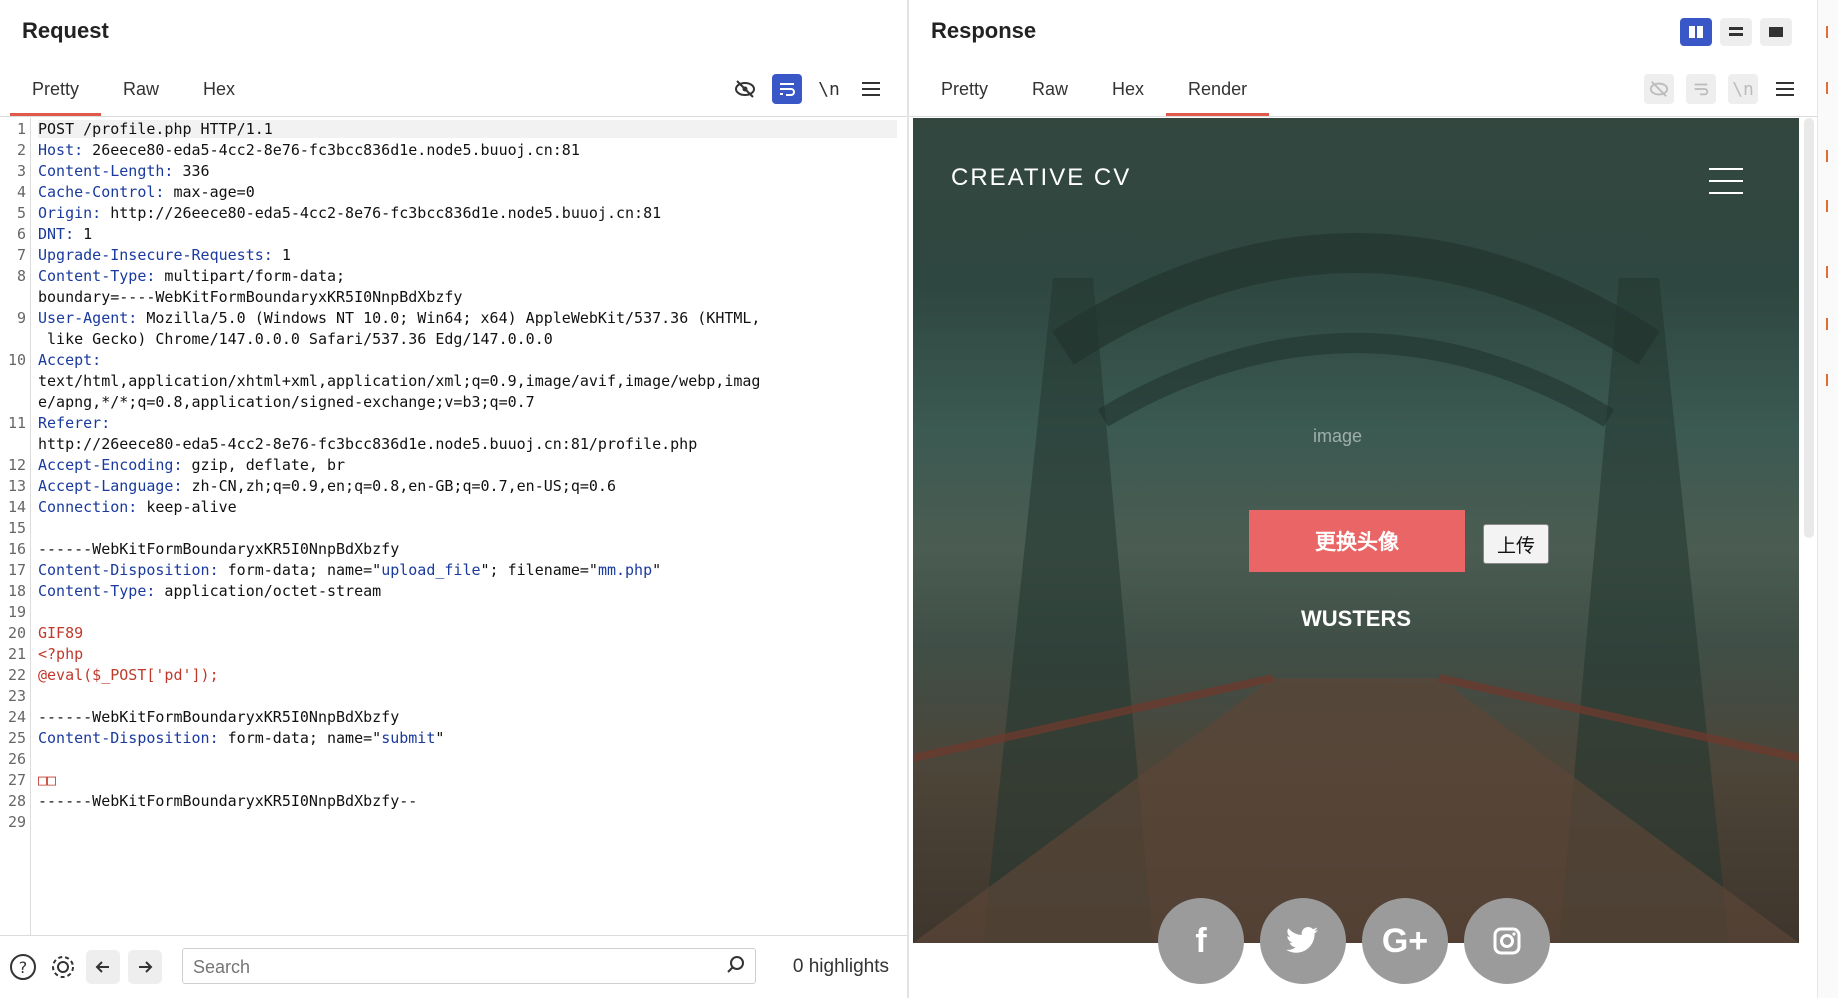  I want to click on code-line: ------WebKitFormBoundaryxKR5I0NnpBdXbzfy, so click(218, 549).